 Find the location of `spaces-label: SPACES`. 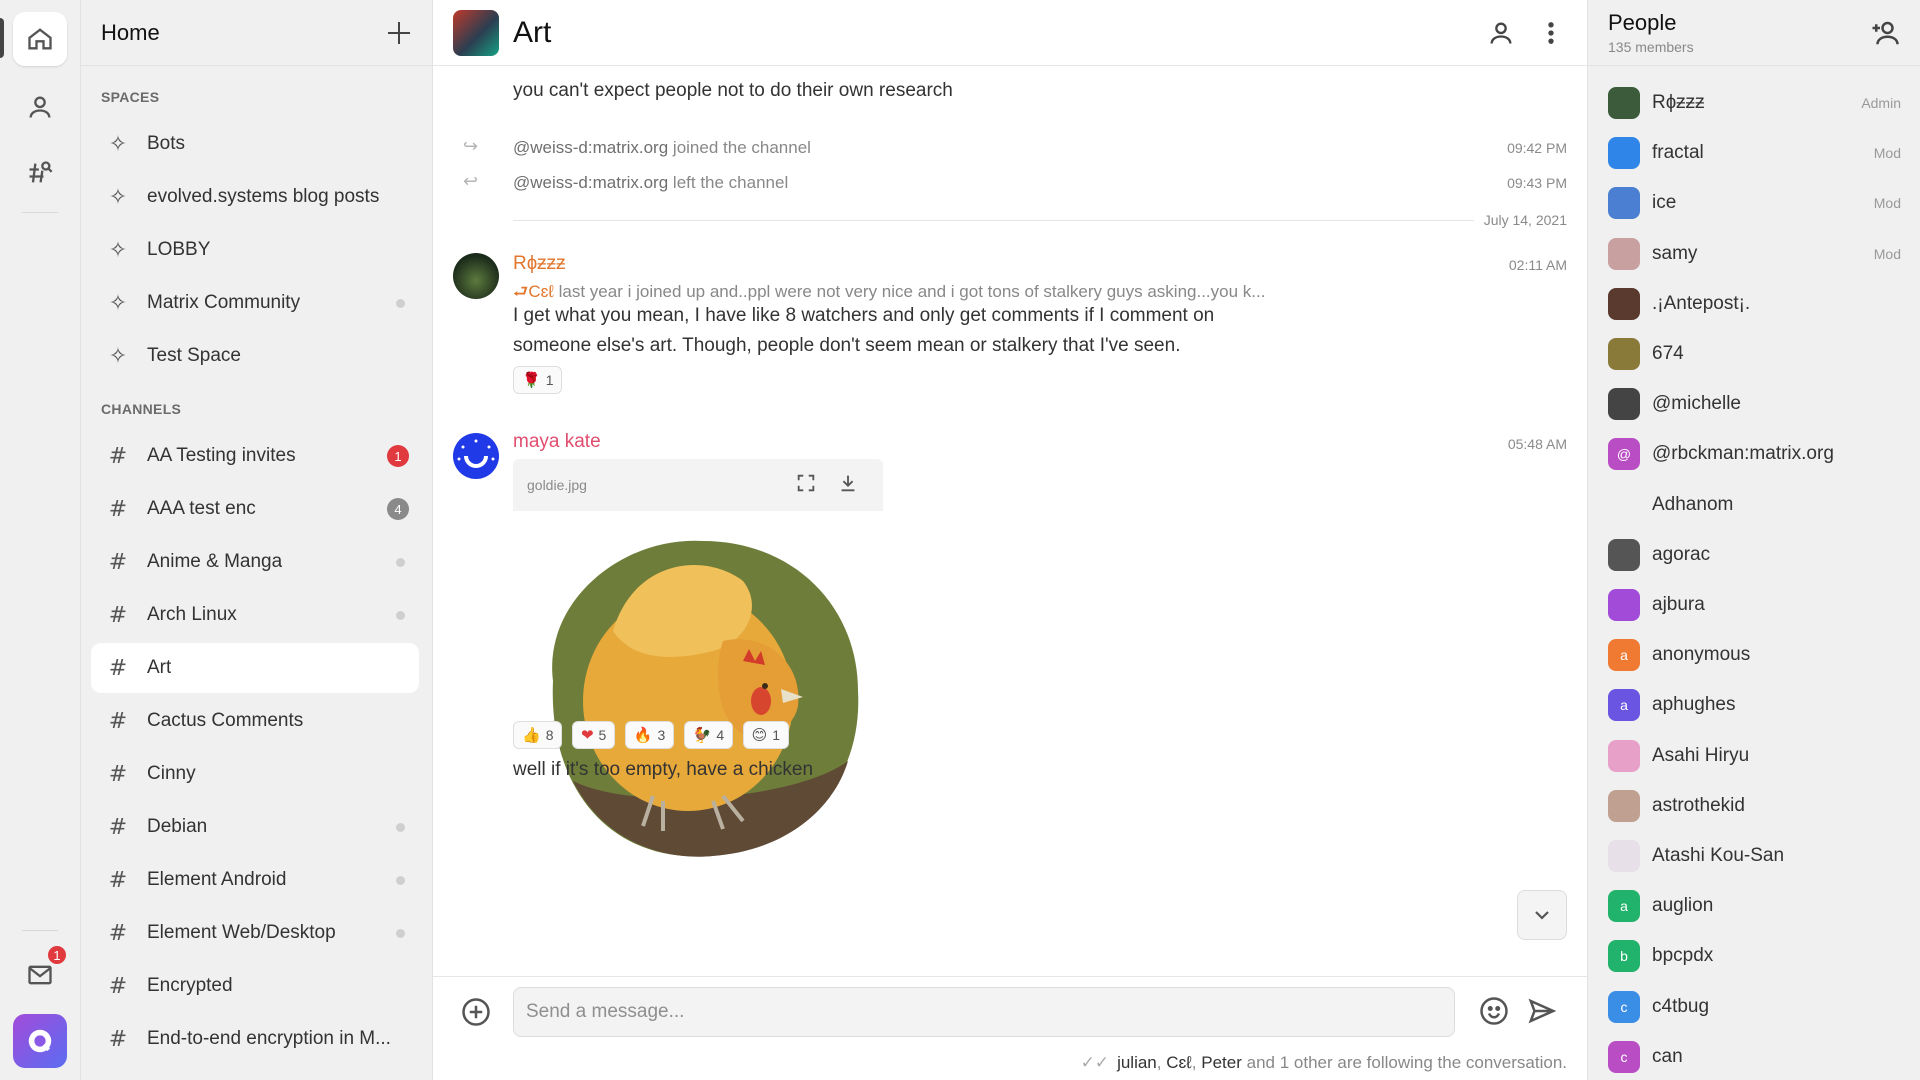

spaces-label: SPACES is located at coordinates (130, 97).